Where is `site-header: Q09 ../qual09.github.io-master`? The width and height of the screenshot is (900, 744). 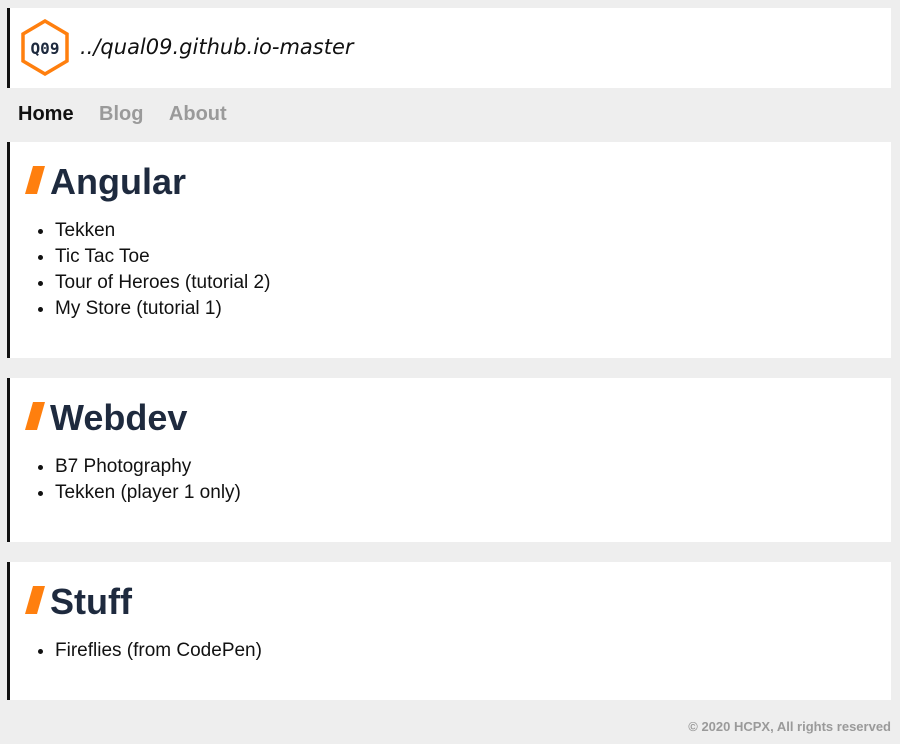
site-header: Q09 ../qual09.github.io-master is located at coordinates (449, 48).